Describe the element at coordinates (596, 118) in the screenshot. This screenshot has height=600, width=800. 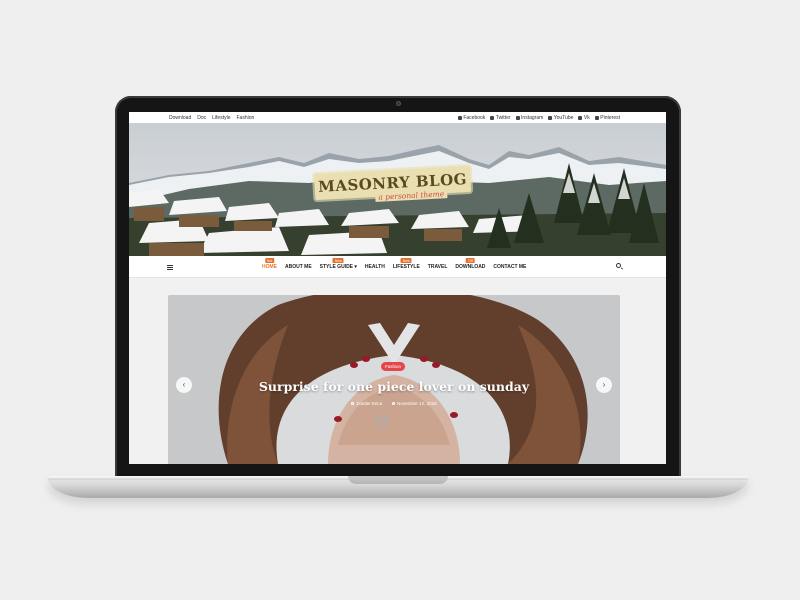
I see `pinterest-icon` at that location.